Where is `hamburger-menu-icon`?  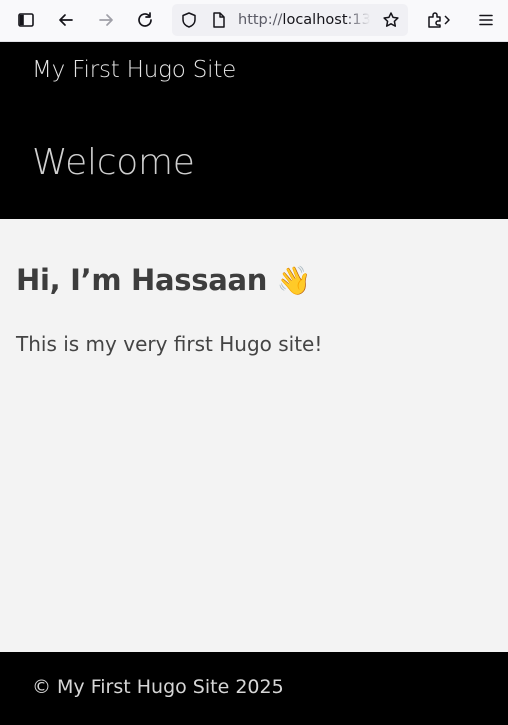
hamburger-menu-icon is located at coordinates (486, 20).